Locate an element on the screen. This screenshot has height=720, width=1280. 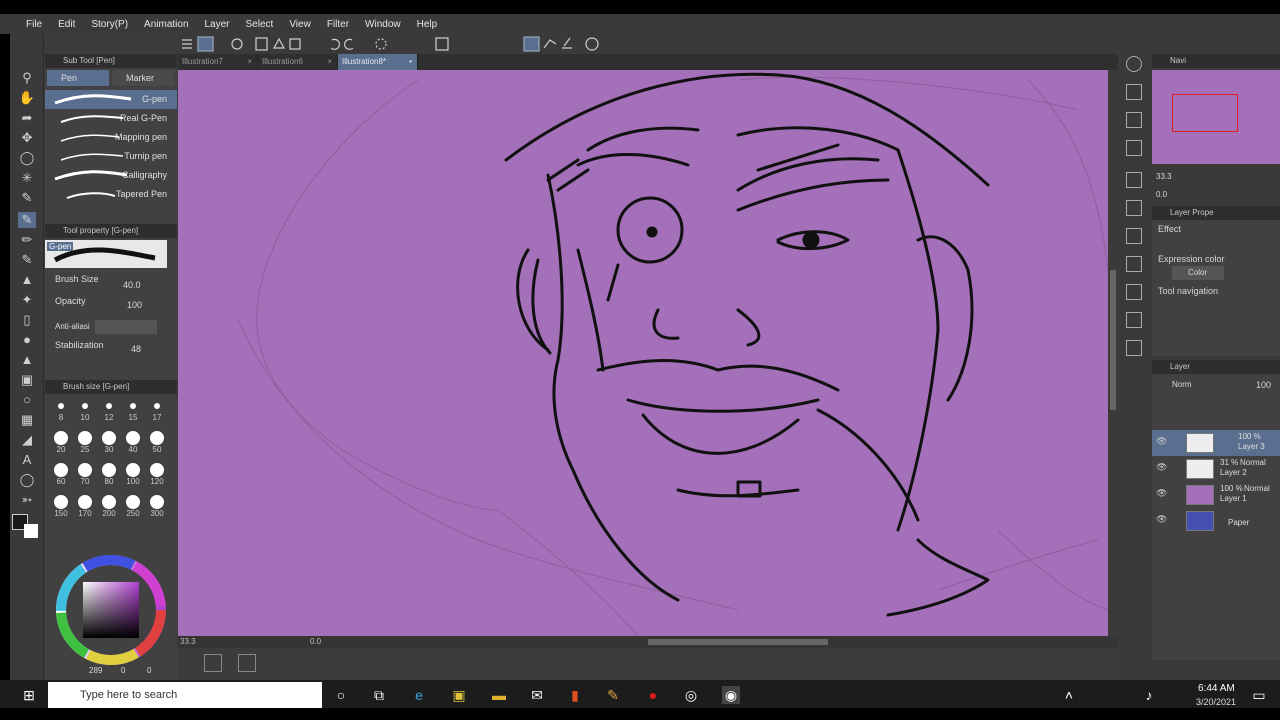
tab-illustration6: Illustration6 × is located at coordinates (298, 62).